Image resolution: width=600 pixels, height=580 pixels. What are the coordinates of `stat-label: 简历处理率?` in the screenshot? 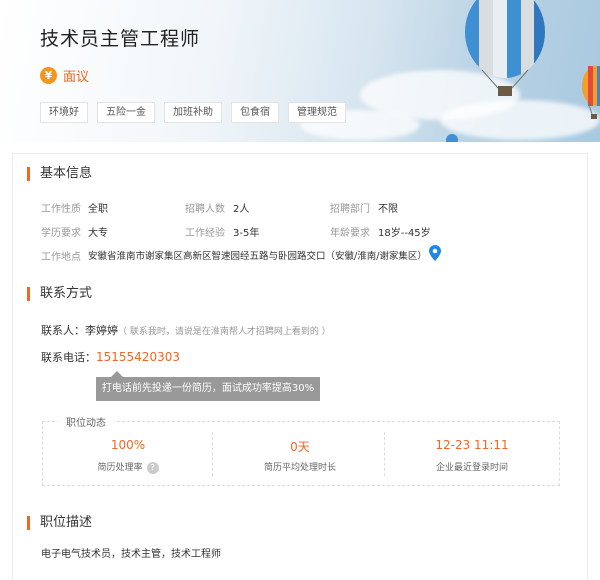 It's located at (128, 467).